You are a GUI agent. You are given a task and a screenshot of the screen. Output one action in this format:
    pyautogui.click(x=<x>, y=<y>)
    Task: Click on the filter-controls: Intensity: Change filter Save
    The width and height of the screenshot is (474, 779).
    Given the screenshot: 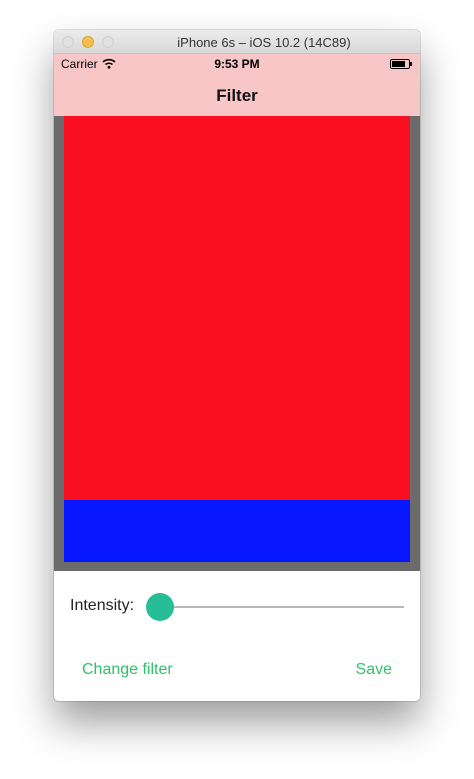 What is the action you would take?
    pyautogui.click(x=237, y=636)
    